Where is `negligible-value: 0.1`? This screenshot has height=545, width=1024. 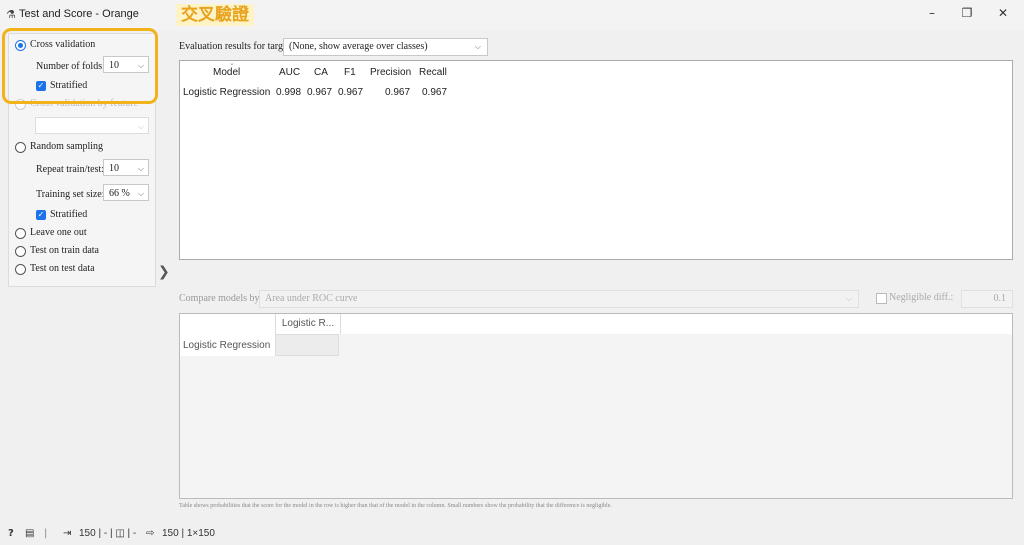 negligible-value: 0.1 is located at coordinates (1000, 298).